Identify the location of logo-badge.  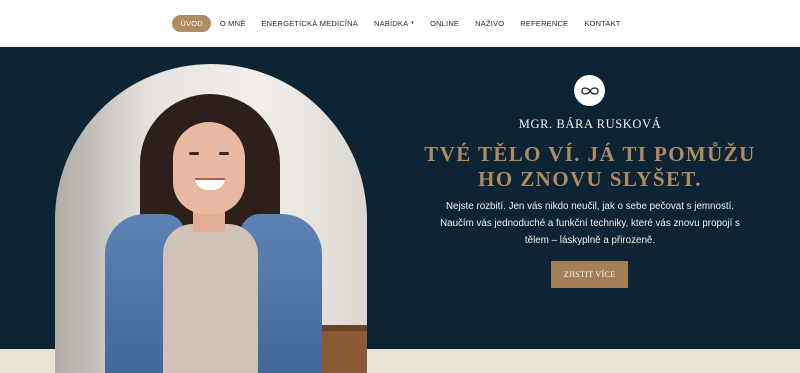
(589, 90).